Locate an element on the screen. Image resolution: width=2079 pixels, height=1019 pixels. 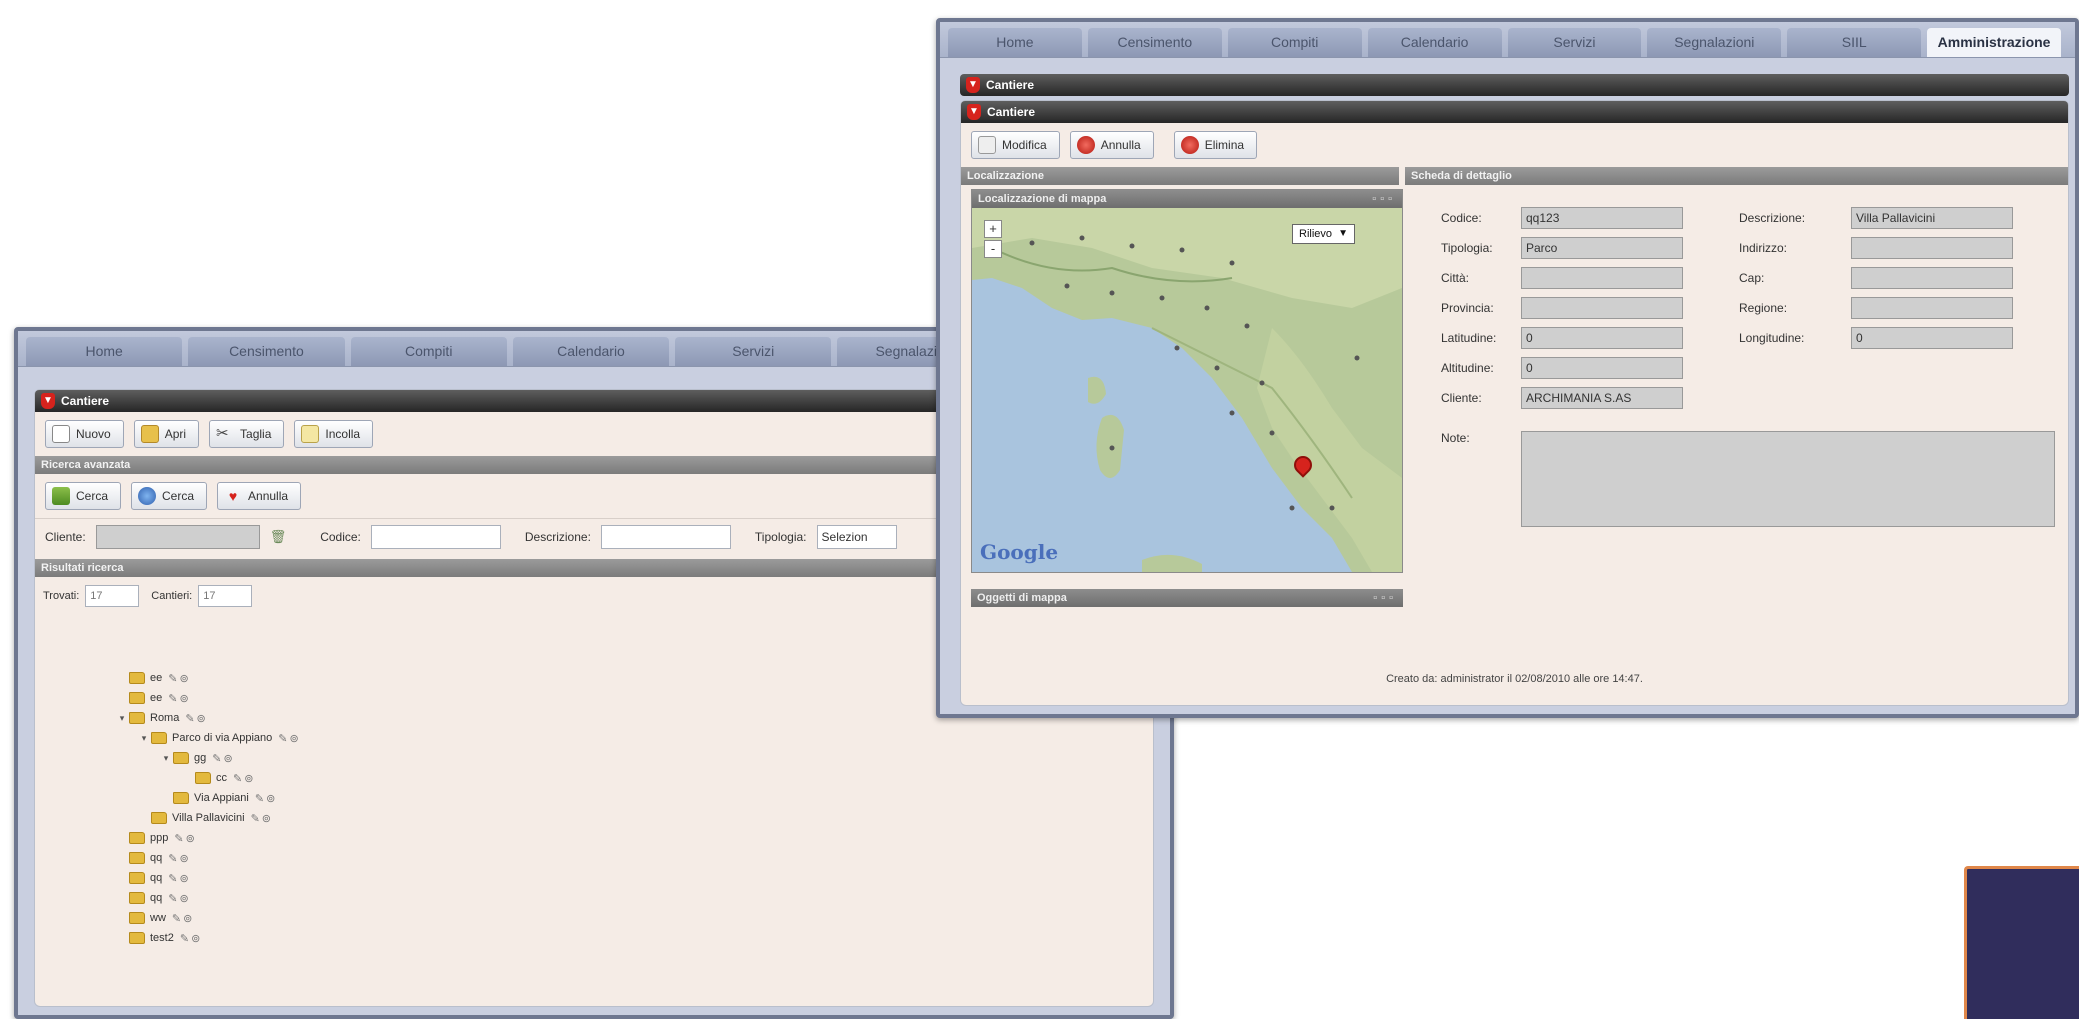
tree-node: test2 ✎⊚ is located at coordinates (208, 938).